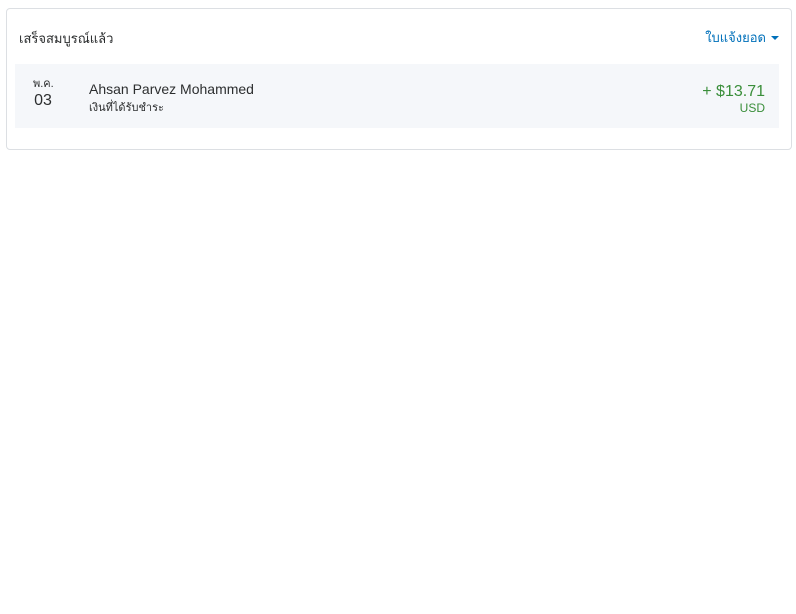 The height and width of the screenshot is (614, 796). I want to click on transaction-amount: + $13.71, so click(733, 91).